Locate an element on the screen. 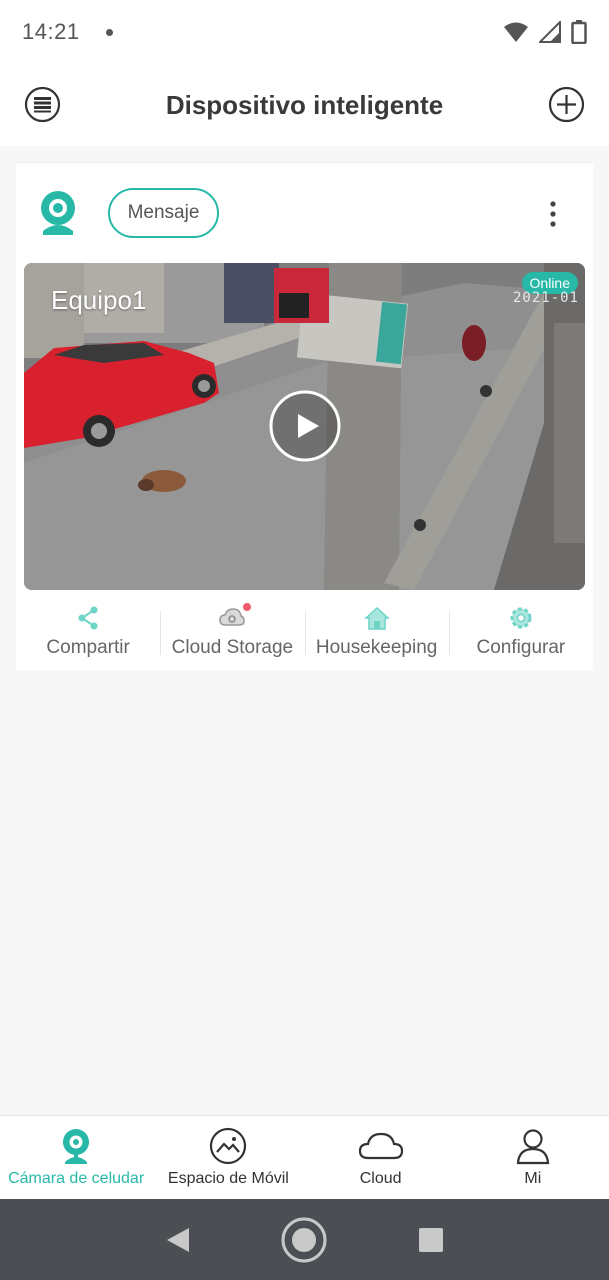  status-bar: 14:21 is located at coordinates (304, 32).